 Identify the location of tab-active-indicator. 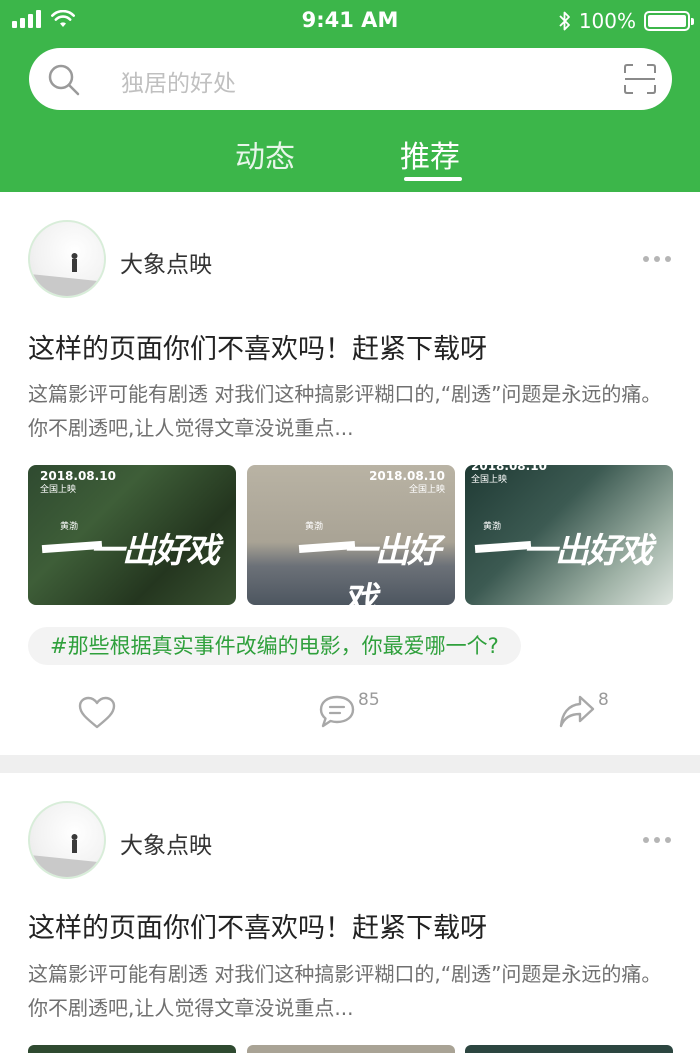
(433, 179).